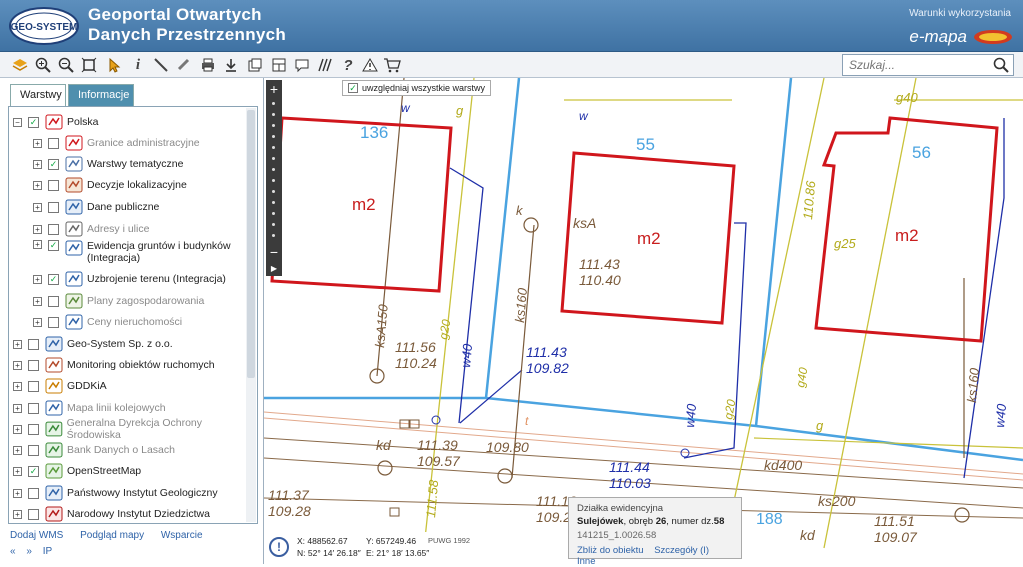  What do you see at coordinates (116, 143) in the screenshot?
I see `layer-row: + Granice administracyjne` at bounding box center [116, 143].